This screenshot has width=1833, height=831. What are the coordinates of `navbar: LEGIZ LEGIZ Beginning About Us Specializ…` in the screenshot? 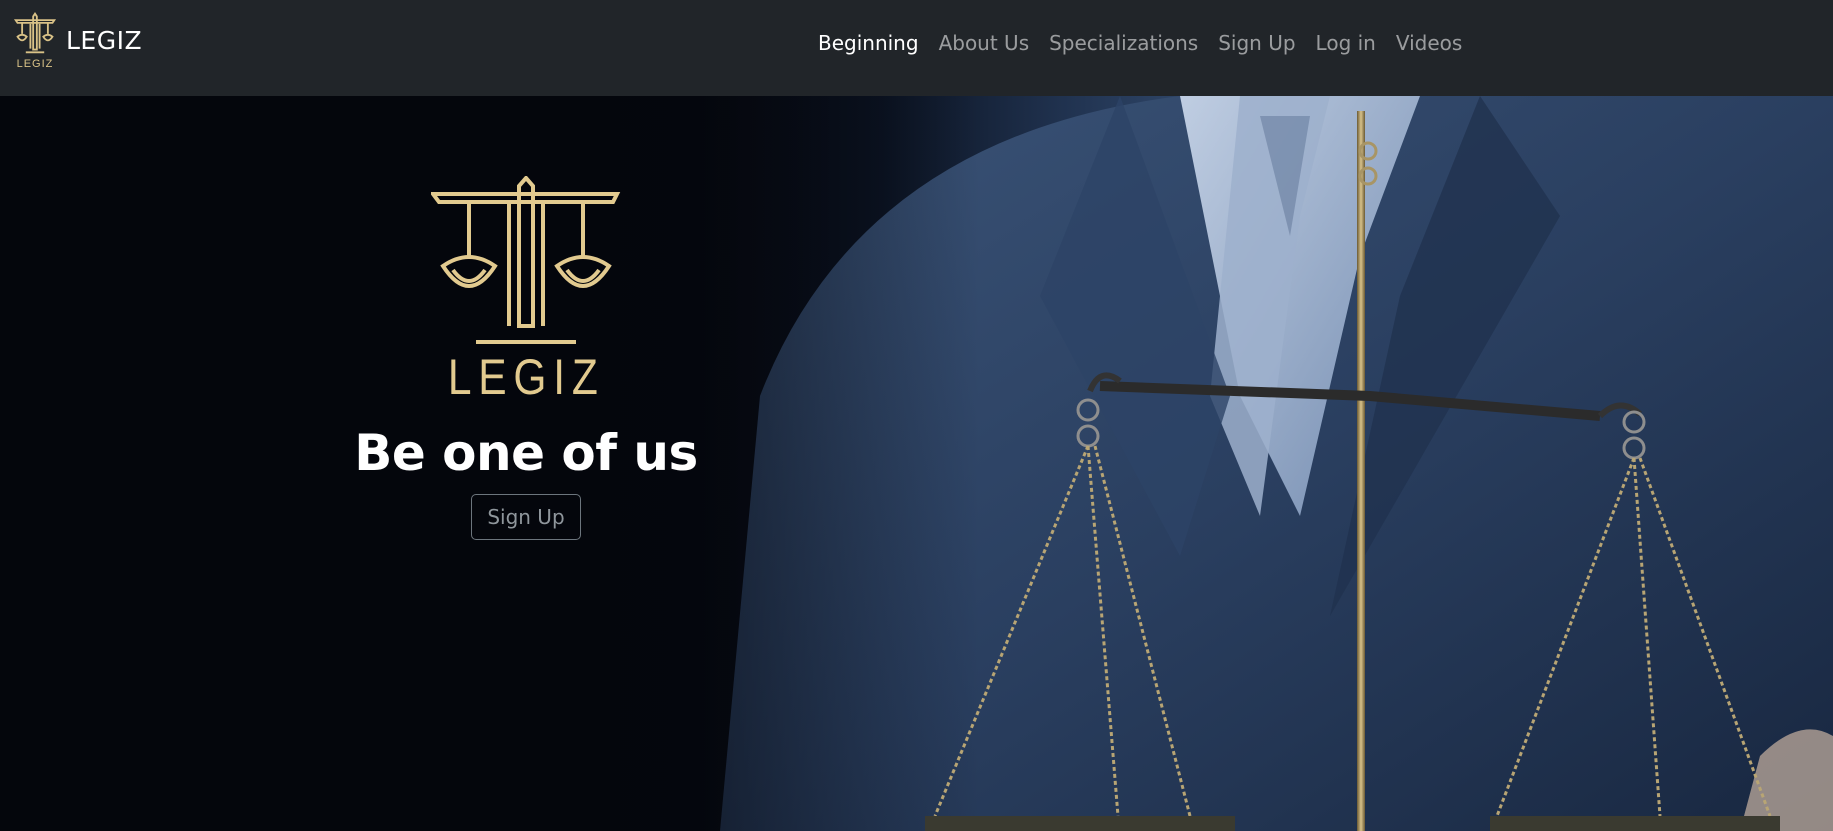 It's located at (916, 48).